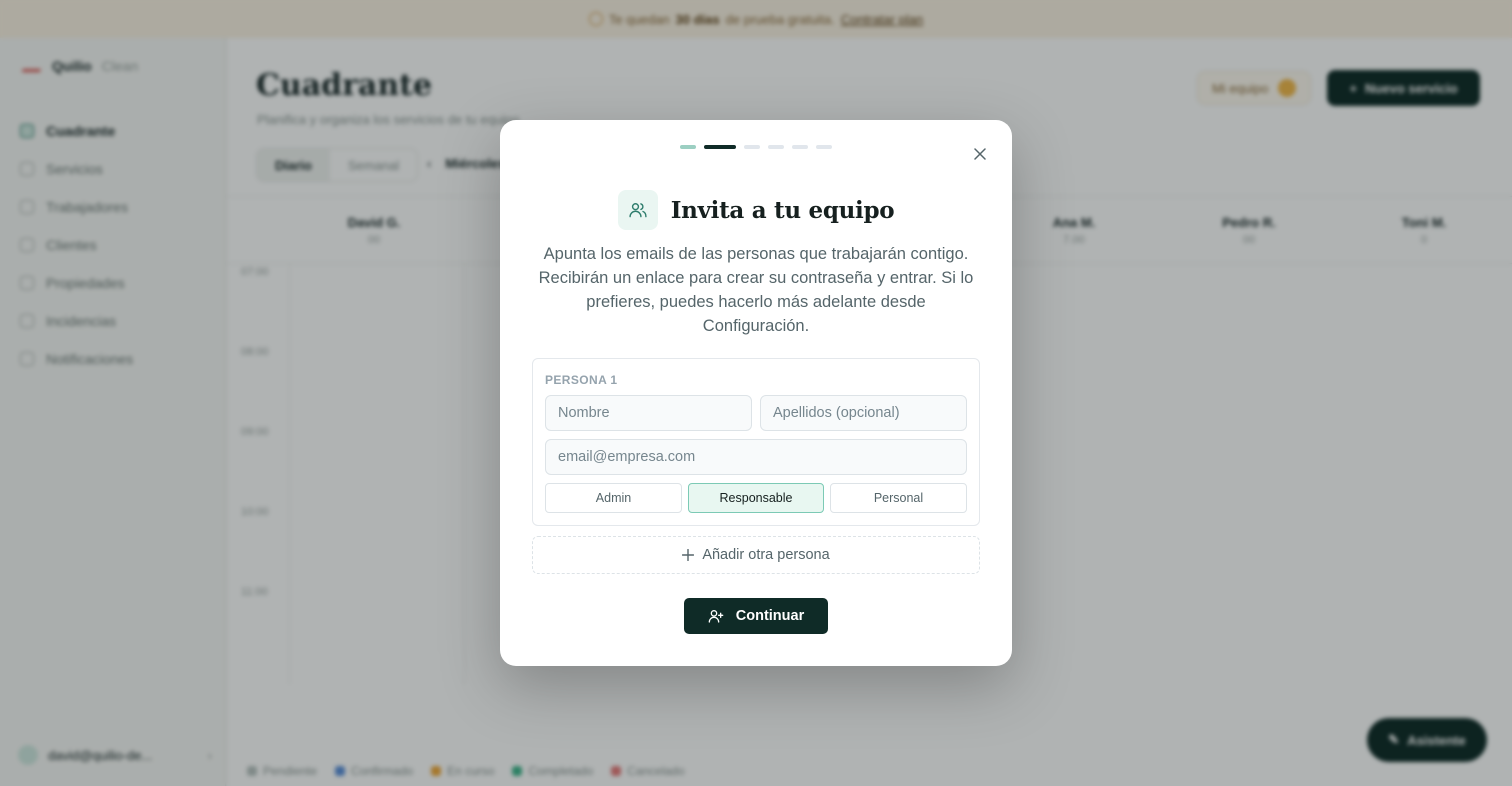  I want to click on user-plus-icon, so click(716, 616).